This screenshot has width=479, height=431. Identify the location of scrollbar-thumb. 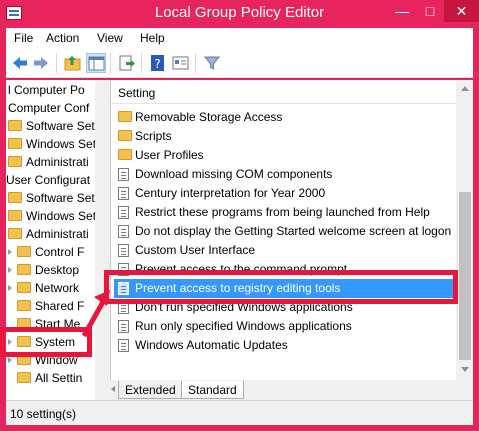
(465, 276).